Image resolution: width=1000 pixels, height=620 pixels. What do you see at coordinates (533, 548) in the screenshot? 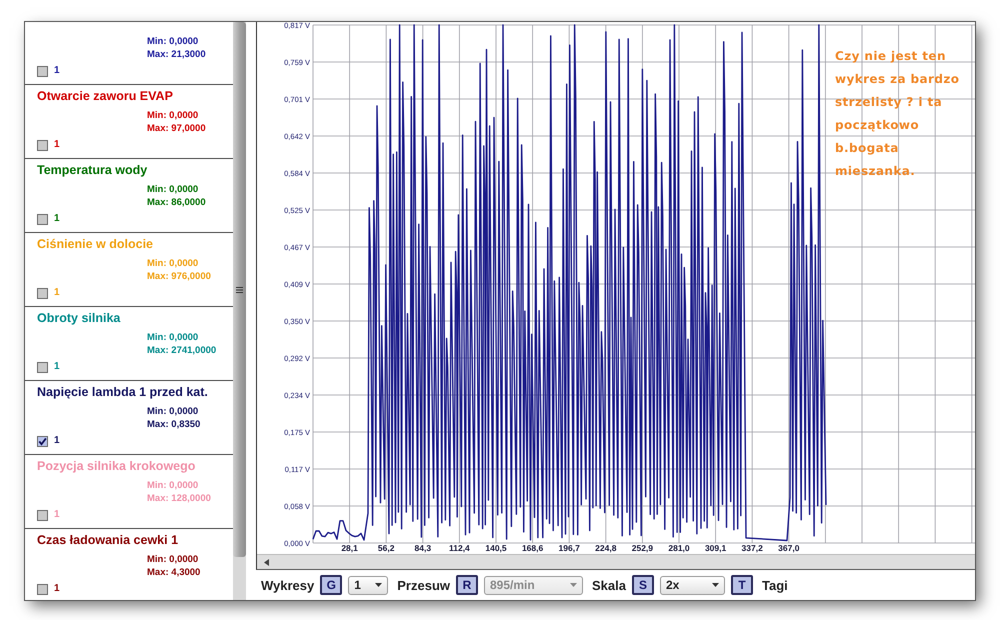
I see `x-axis-label: 168,6` at bounding box center [533, 548].